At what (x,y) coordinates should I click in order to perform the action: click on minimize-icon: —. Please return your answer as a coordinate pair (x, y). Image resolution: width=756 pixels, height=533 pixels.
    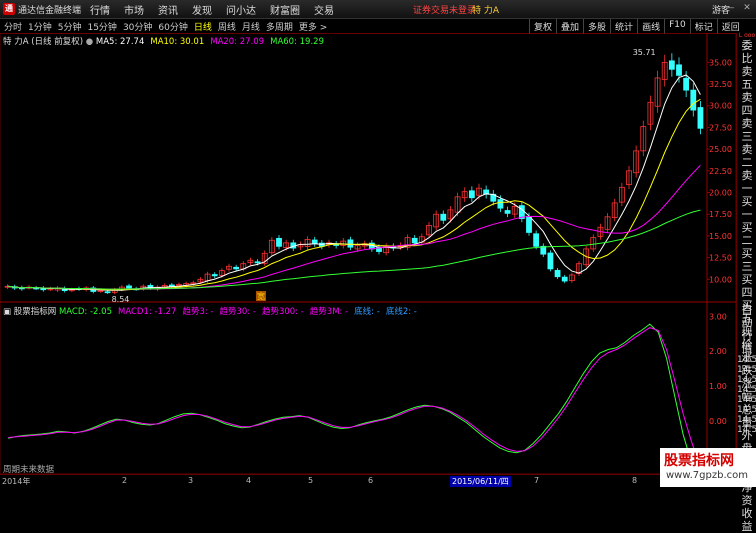
    Looking at the image, I should click on (730, 8).